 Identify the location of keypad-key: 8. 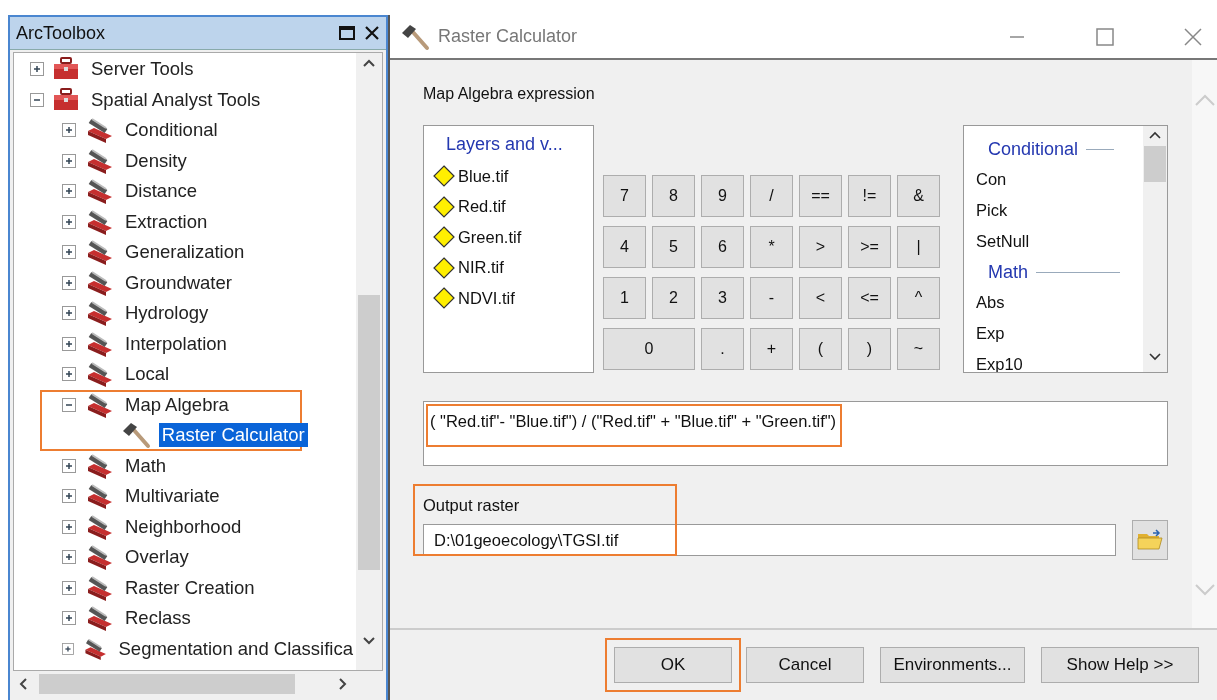
(673, 196).